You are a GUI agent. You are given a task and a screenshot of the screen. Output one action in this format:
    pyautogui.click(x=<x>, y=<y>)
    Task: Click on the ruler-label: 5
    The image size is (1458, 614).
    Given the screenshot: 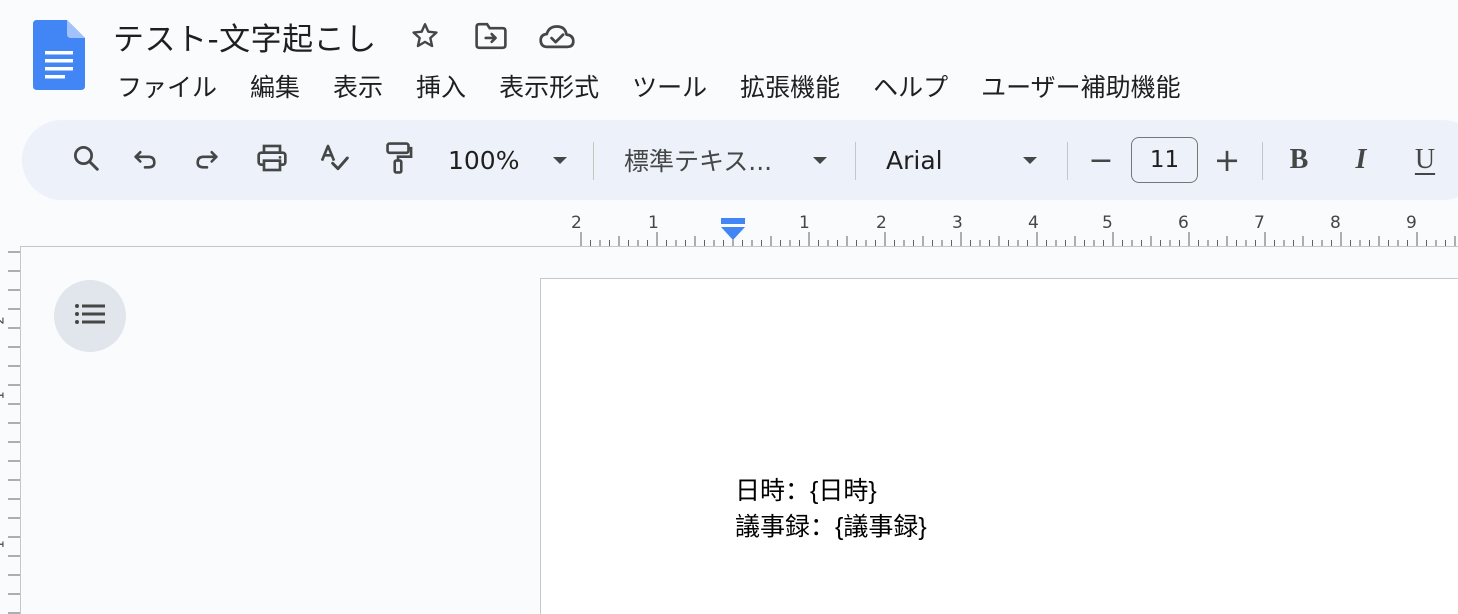 What is the action you would take?
    pyautogui.click(x=1107, y=223)
    